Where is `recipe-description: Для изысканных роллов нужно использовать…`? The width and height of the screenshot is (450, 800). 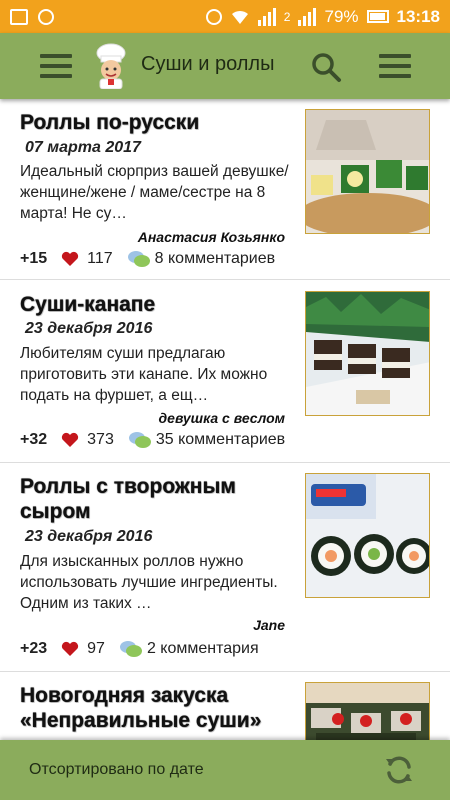
recipe-description: Для изысканных роллов нужно использовать… is located at coordinates (149, 582).